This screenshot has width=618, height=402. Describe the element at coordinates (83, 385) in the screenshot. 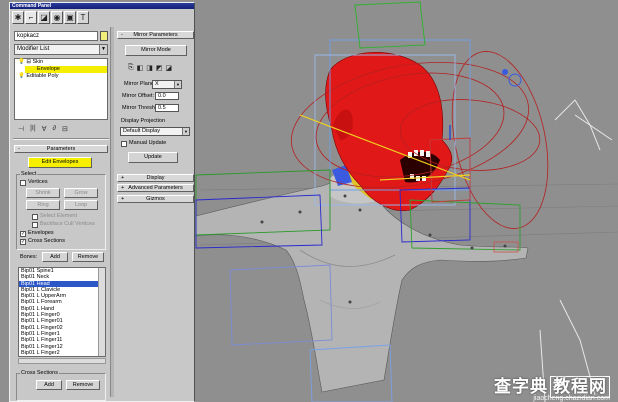

I see `cross-section-remove-button: Remove` at that location.